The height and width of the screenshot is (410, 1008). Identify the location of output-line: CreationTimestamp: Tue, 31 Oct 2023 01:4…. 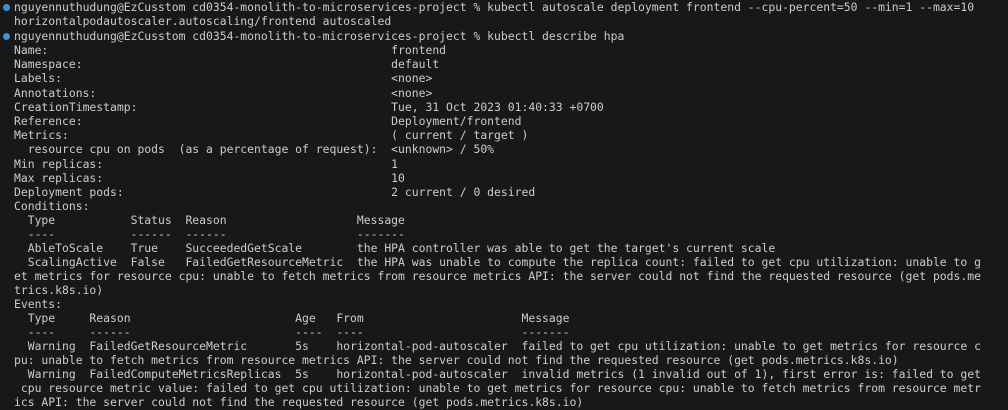
(309, 107).